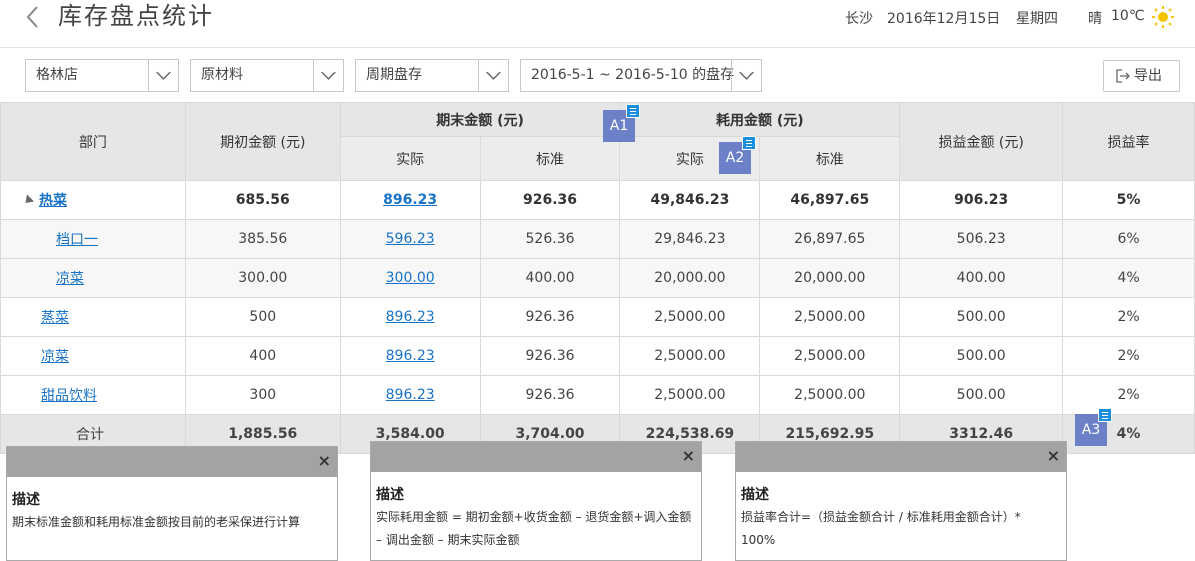  What do you see at coordinates (859, 19) in the screenshot?
I see `city-label: 长沙` at bounding box center [859, 19].